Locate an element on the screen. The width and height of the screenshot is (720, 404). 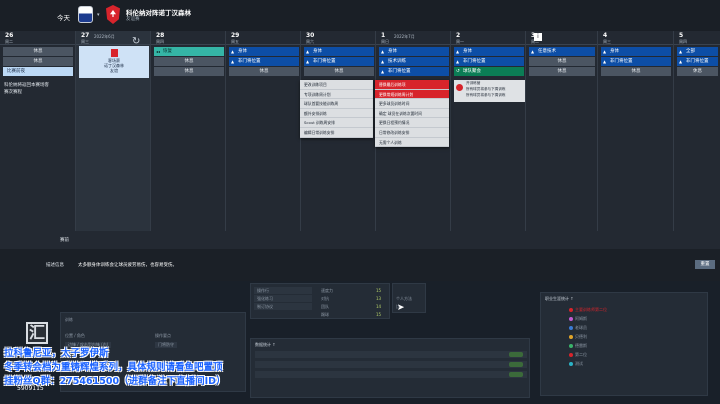
month-label: 2022年7月 is located at coordinates (404, 36).